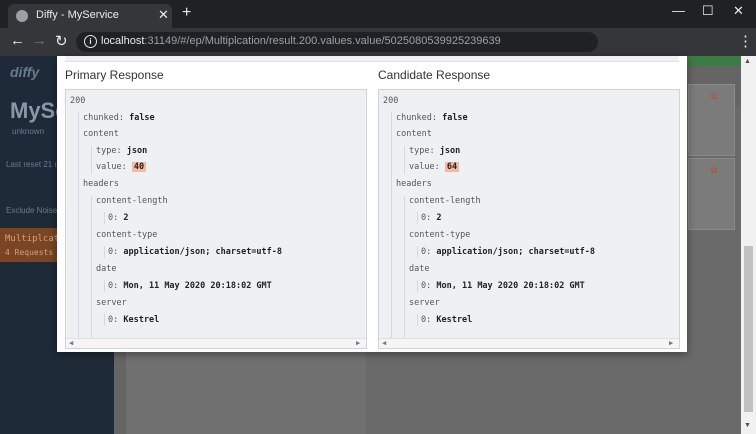 Image resolution: width=756 pixels, height=434 pixels. I want to click on info-icon: i, so click(90, 41).